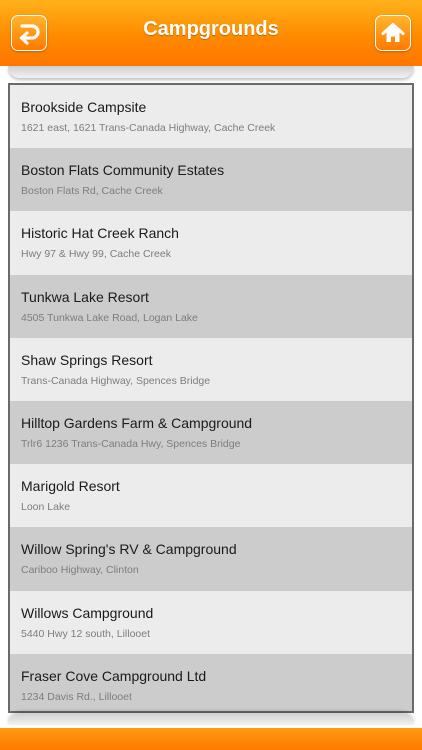 This screenshot has width=422, height=750. I want to click on campground-name: Hilltop Gardens Farm & Campground, so click(137, 422).